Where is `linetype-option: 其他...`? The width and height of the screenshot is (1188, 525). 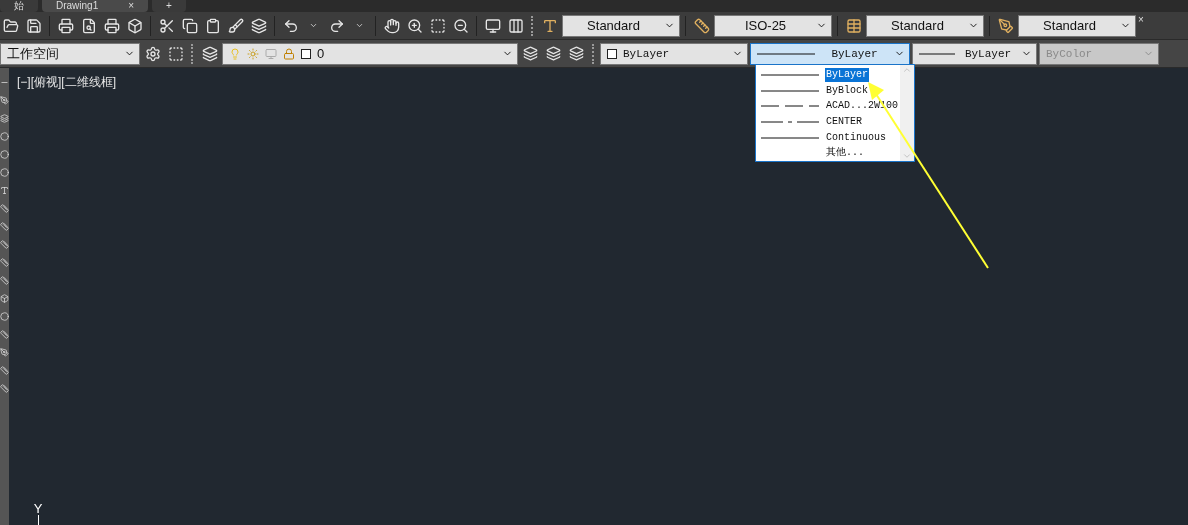
linetype-option: 其他... is located at coordinates (830, 153).